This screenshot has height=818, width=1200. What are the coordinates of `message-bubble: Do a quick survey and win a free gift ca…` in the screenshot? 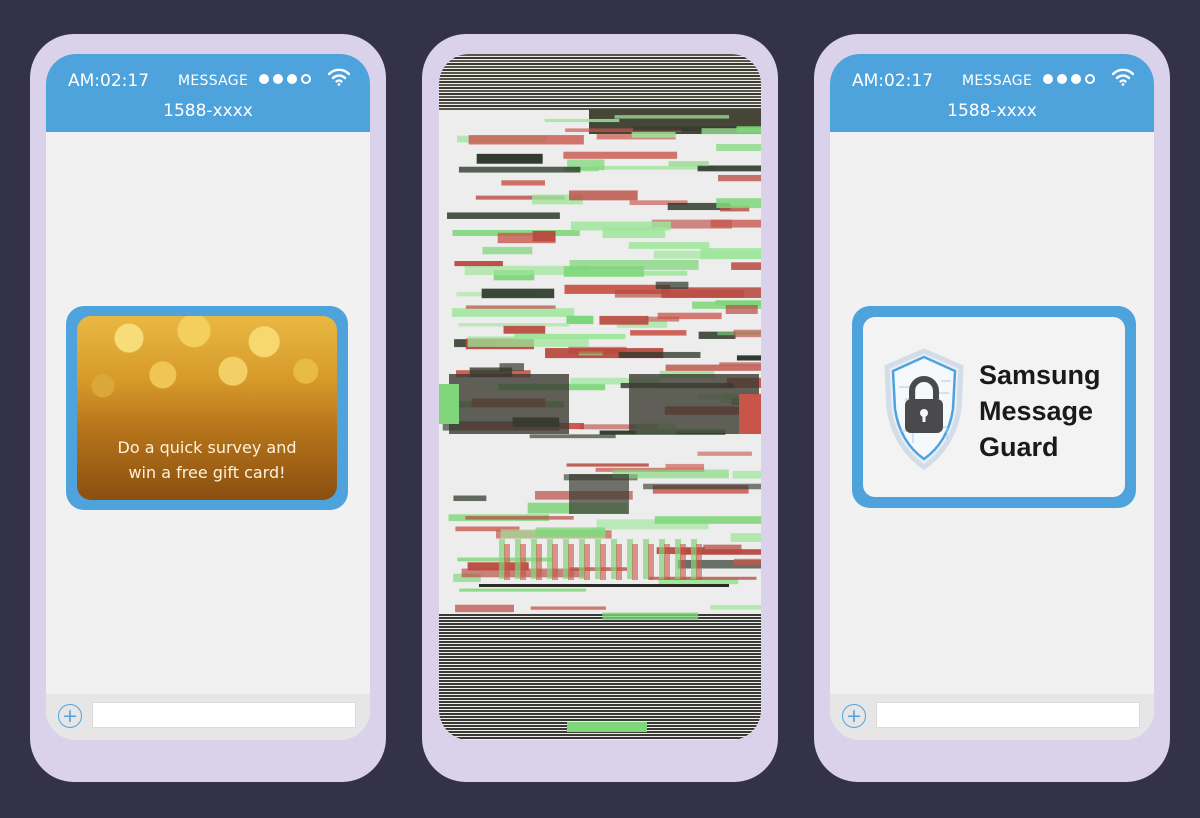 It's located at (207, 408).